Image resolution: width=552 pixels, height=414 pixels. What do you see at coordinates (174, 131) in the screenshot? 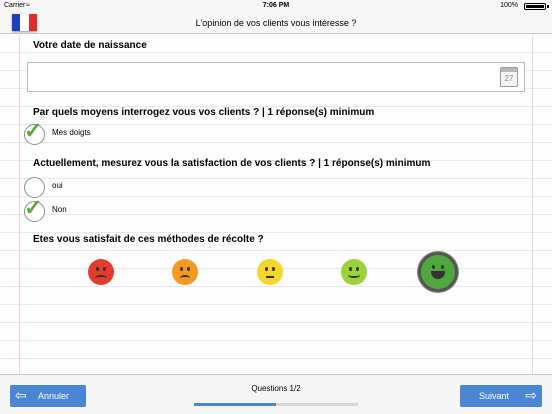
I see `checkbox-mes-doigts: ✓ Mes doigts` at bounding box center [174, 131].